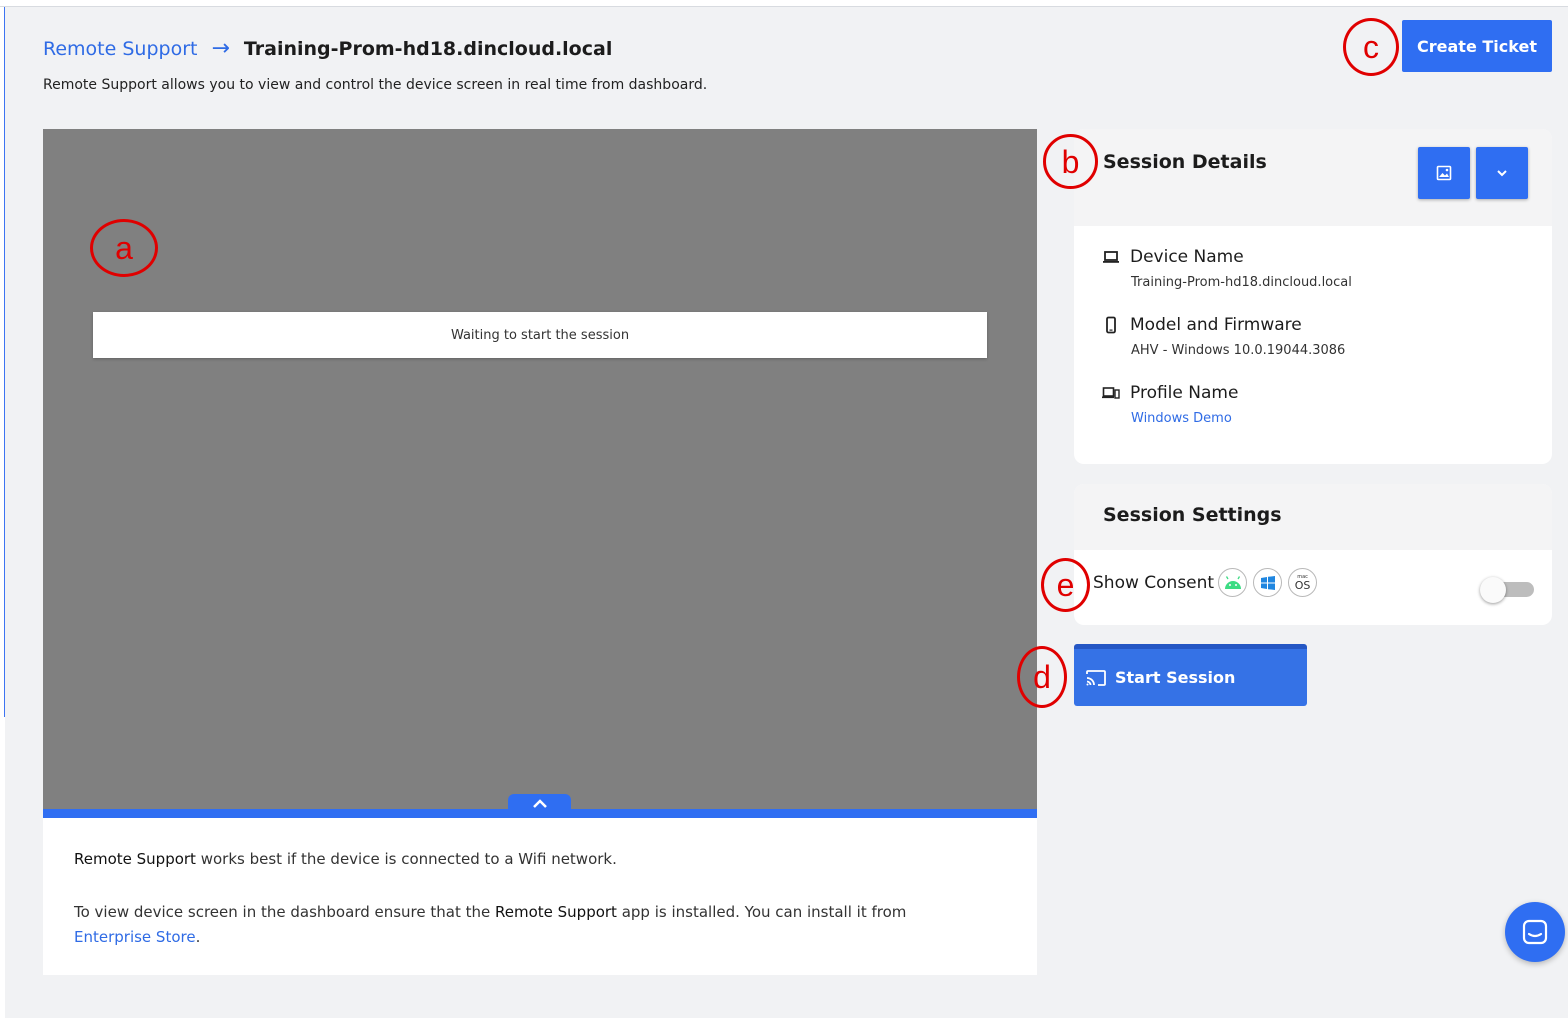  I want to click on session-settings-header: Session Settings, so click(1313, 517).